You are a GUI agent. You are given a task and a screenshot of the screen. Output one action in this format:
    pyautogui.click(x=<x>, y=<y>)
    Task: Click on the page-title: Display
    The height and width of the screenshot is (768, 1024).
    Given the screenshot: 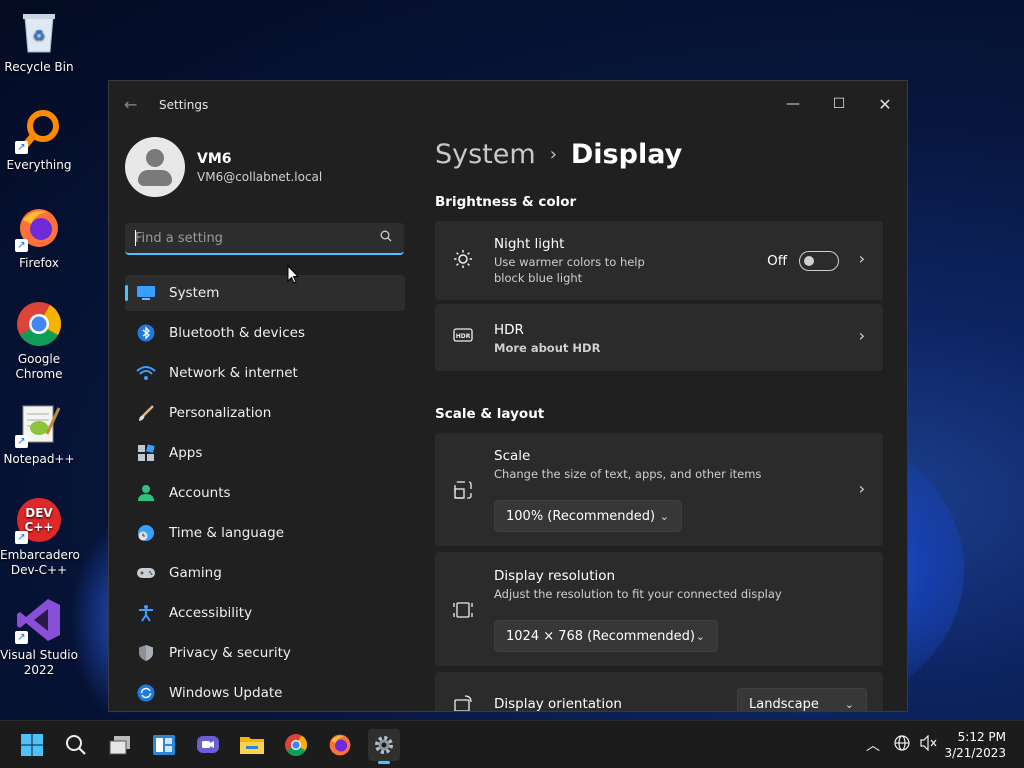 What is the action you would take?
    pyautogui.click(x=626, y=154)
    